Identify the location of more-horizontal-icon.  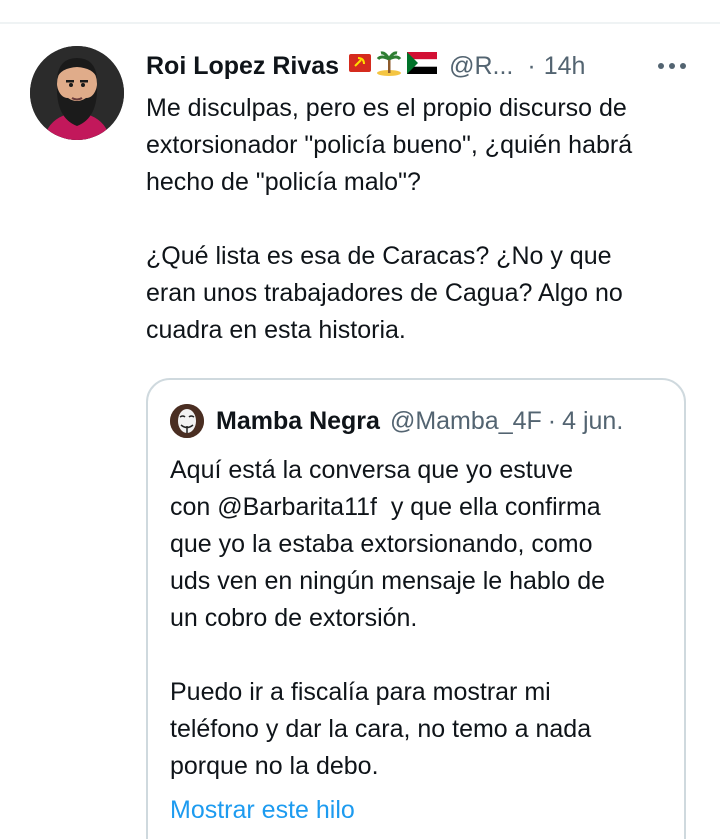
(672, 66).